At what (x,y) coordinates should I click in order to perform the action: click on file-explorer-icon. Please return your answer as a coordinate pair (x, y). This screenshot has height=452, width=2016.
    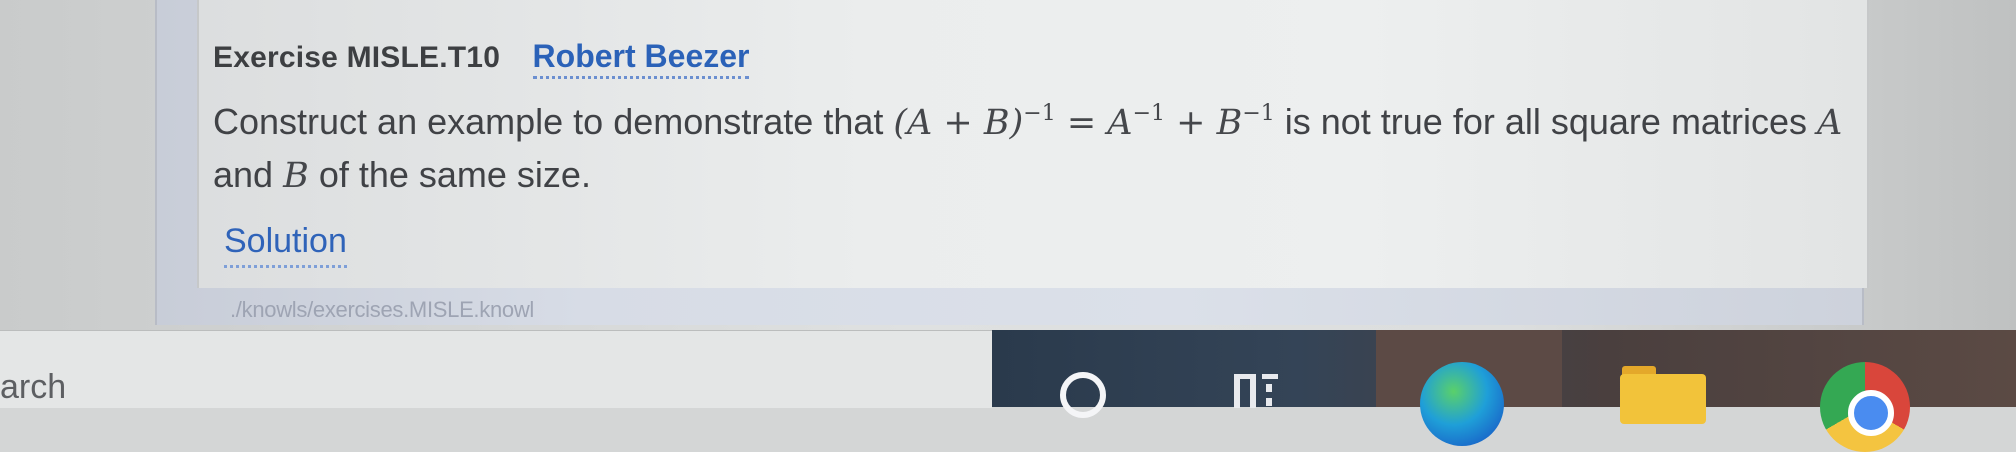
    Looking at the image, I should click on (1663, 399).